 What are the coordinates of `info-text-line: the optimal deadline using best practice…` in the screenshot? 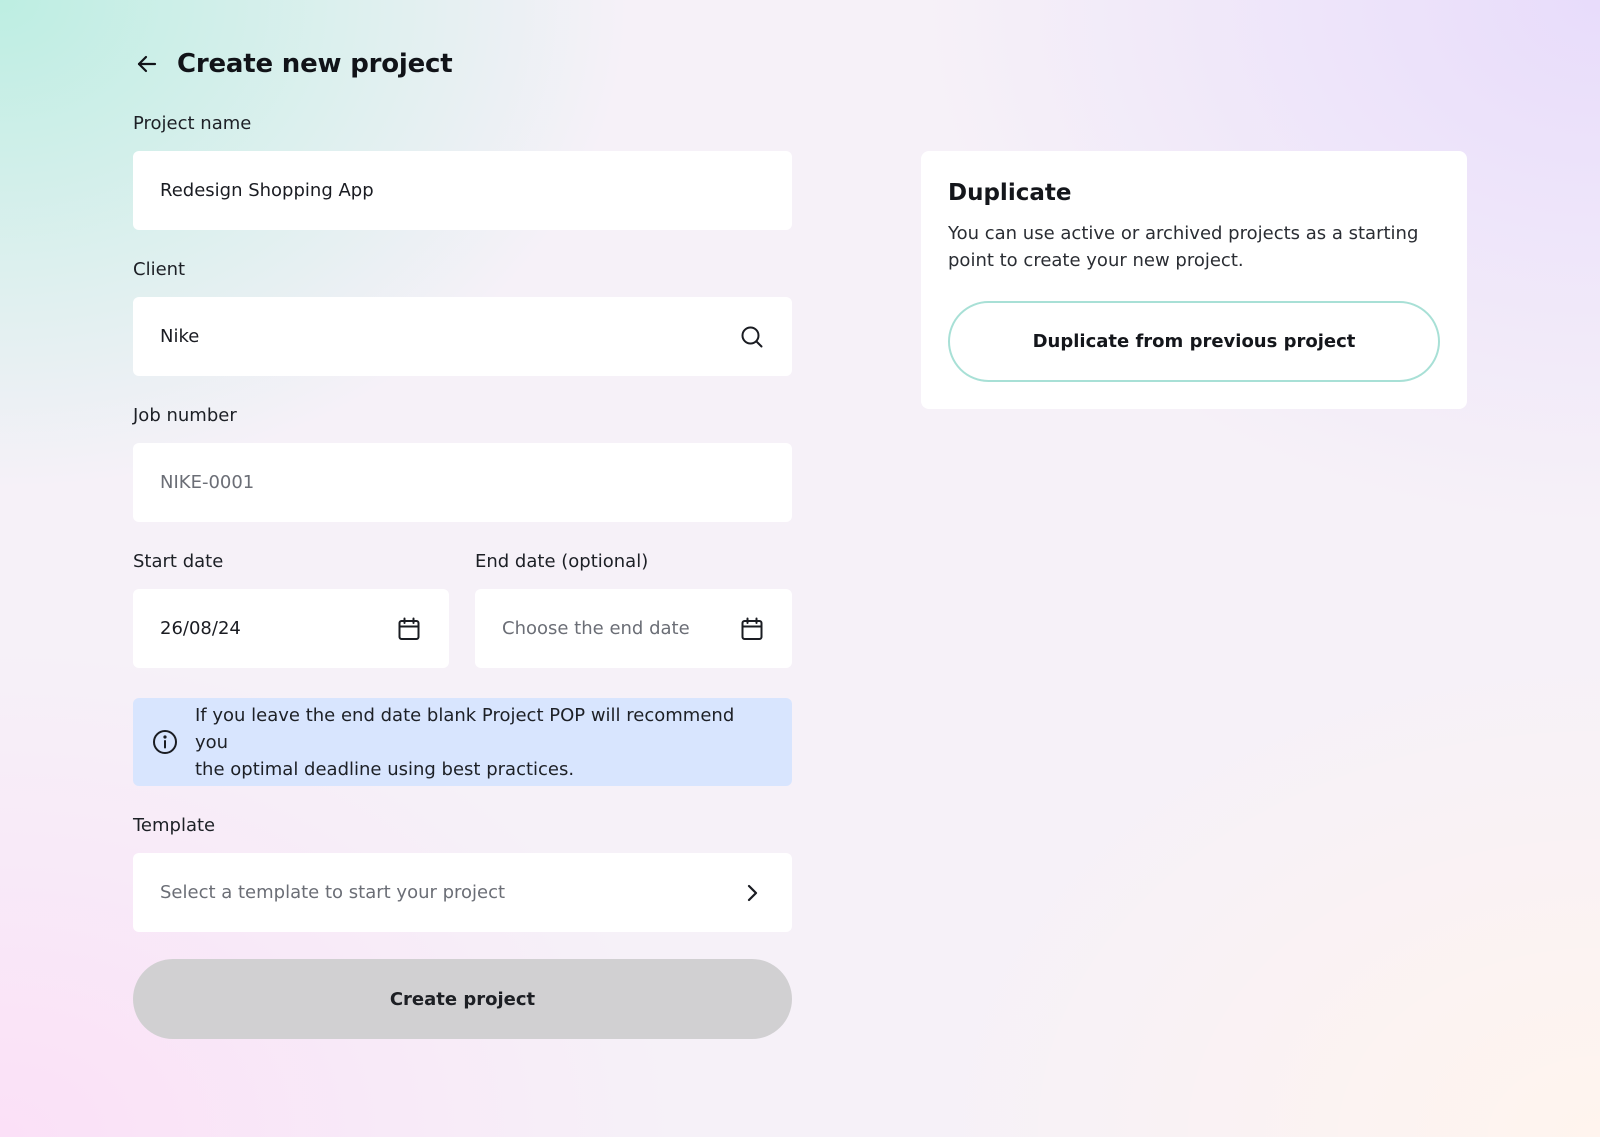 It's located at (385, 769).